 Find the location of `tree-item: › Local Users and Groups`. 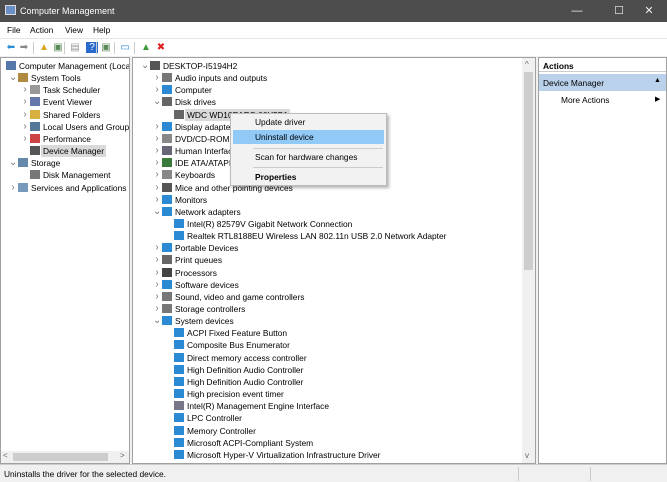

tree-item: › Local Users and Groups is located at coordinates (65, 127).